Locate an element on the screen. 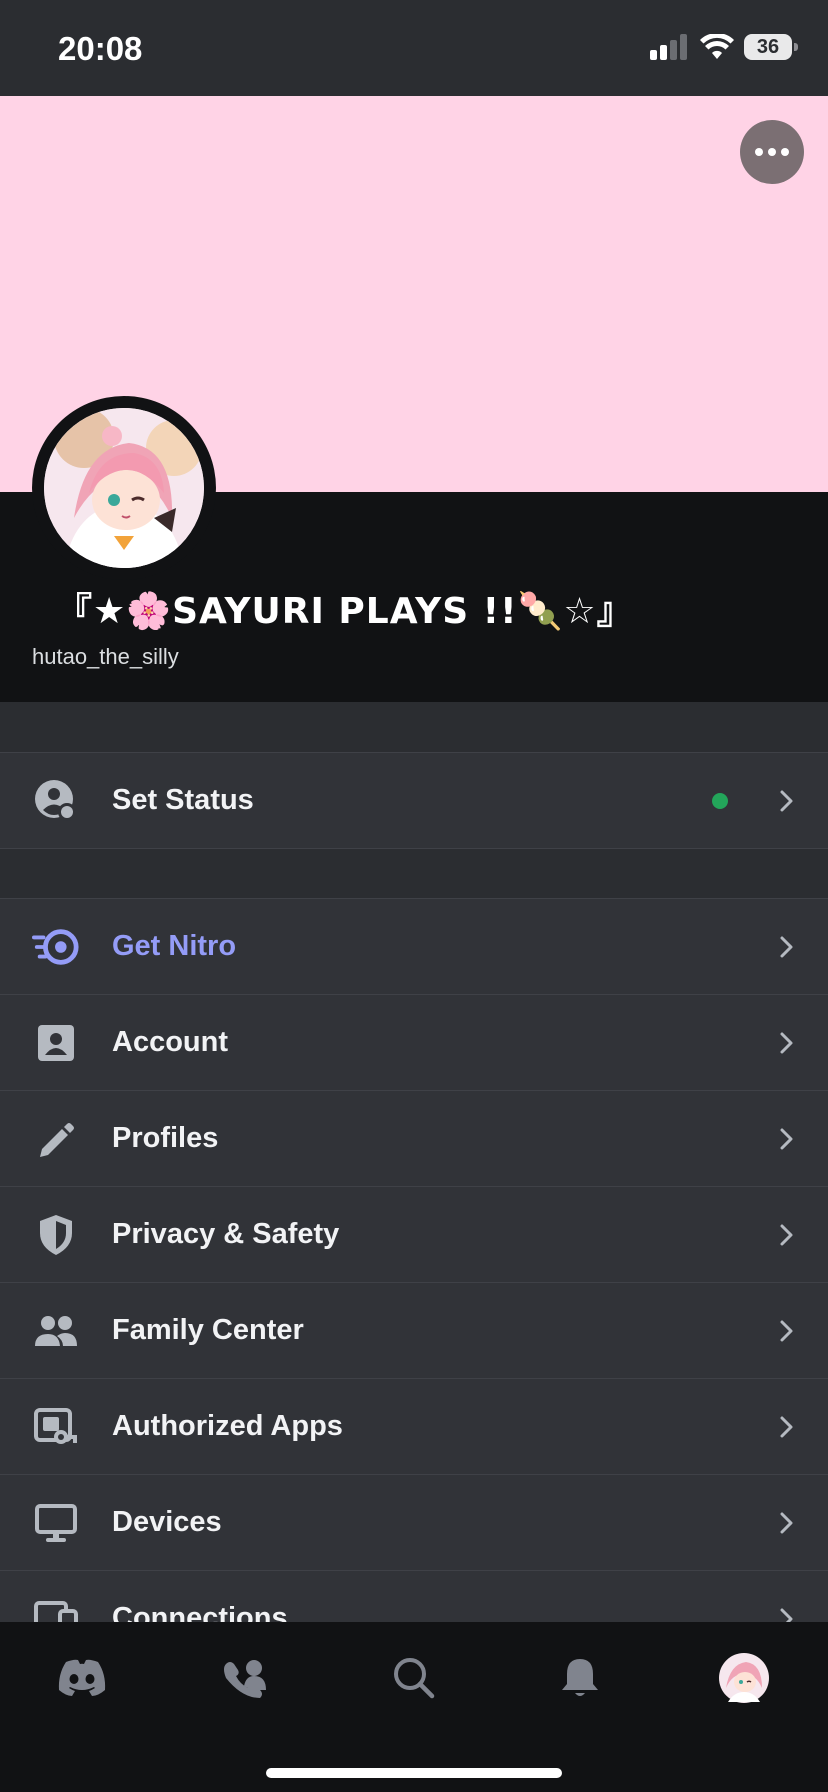  bell-icon is located at coordinates (580, 1677).